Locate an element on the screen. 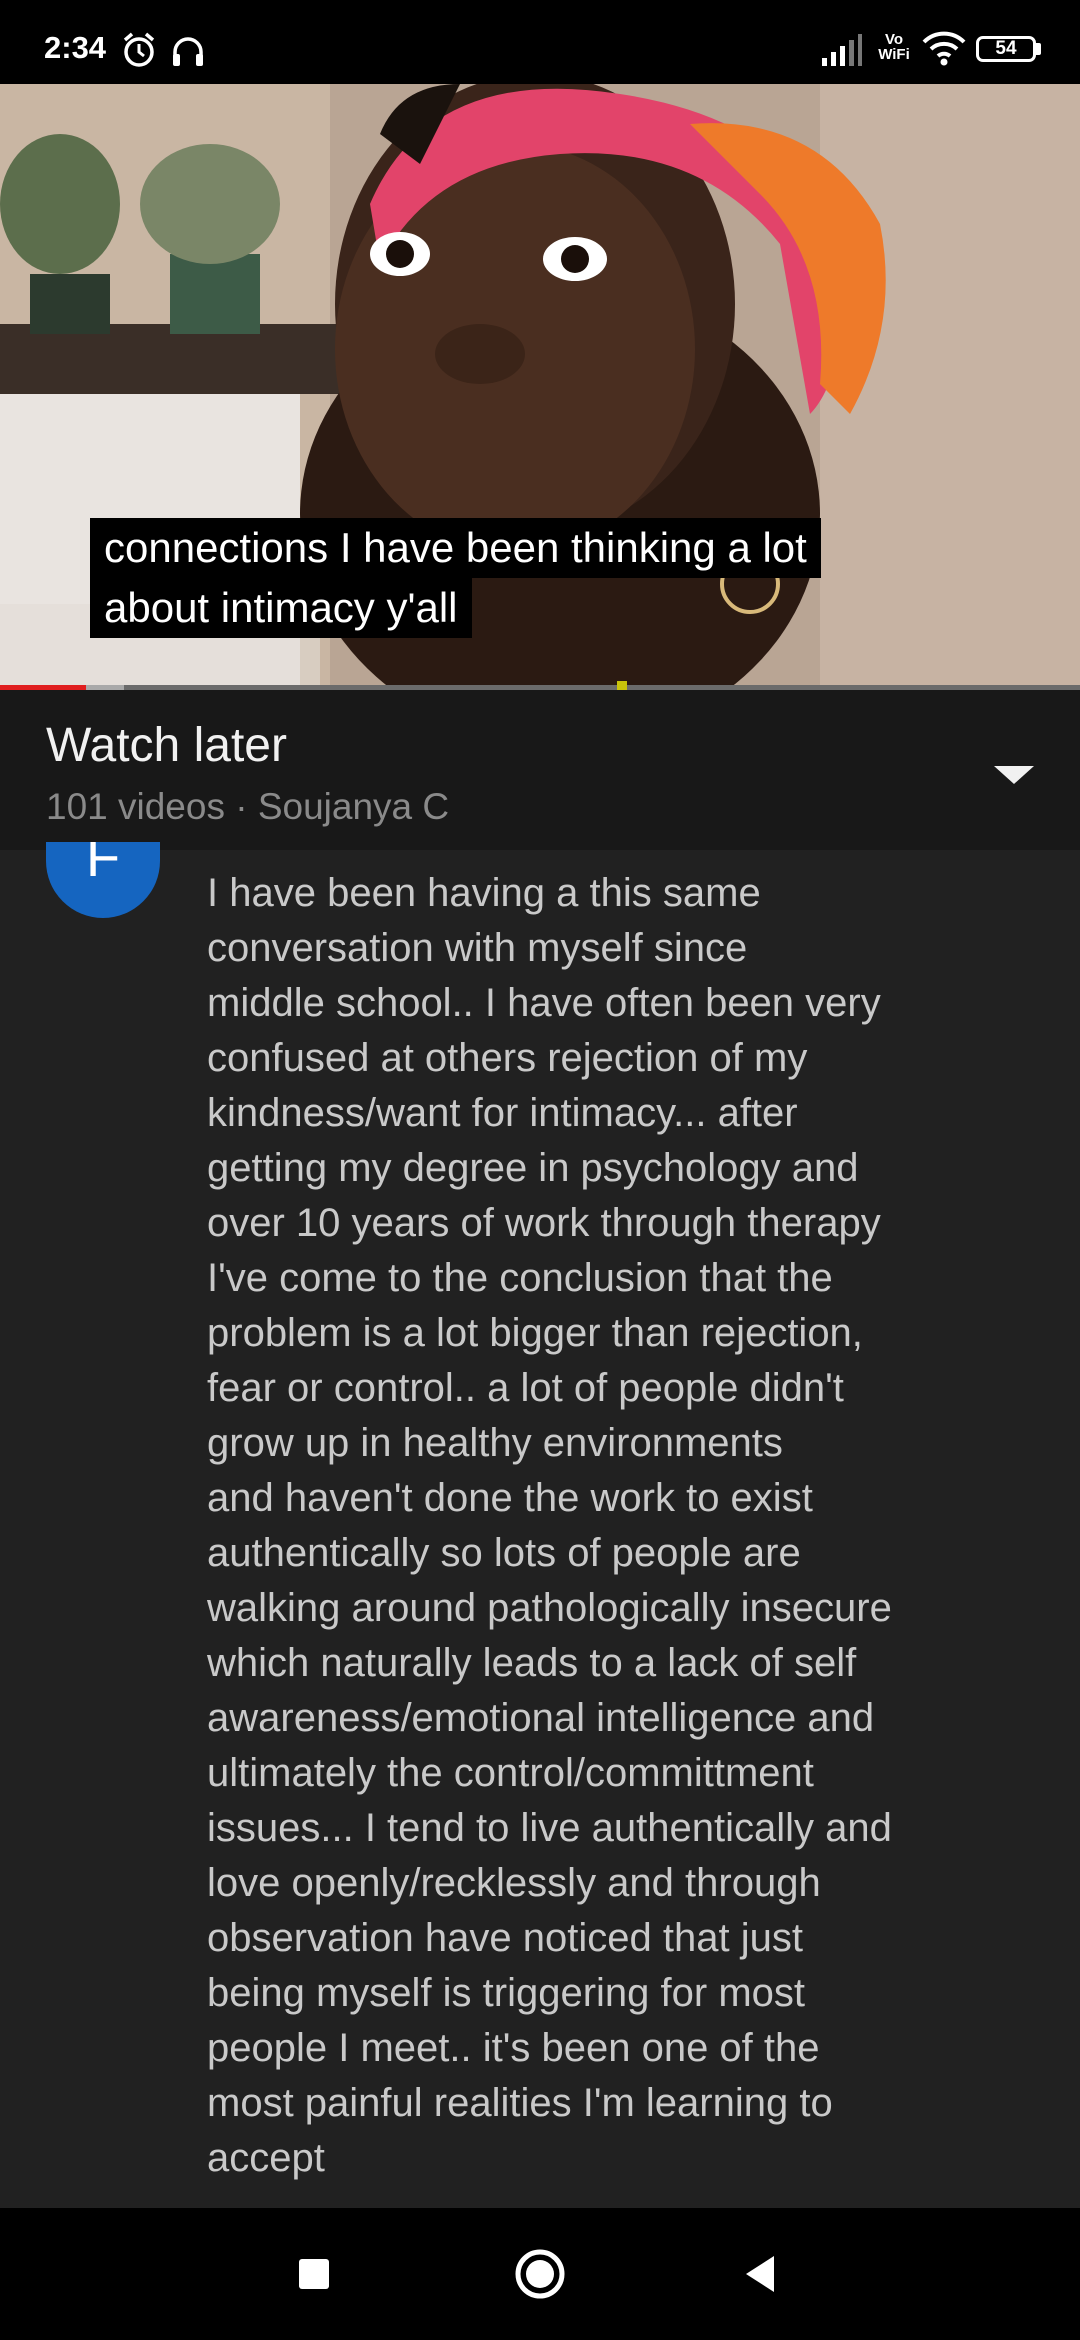  status-time: 2:34 is located at coordinates (75, 47).